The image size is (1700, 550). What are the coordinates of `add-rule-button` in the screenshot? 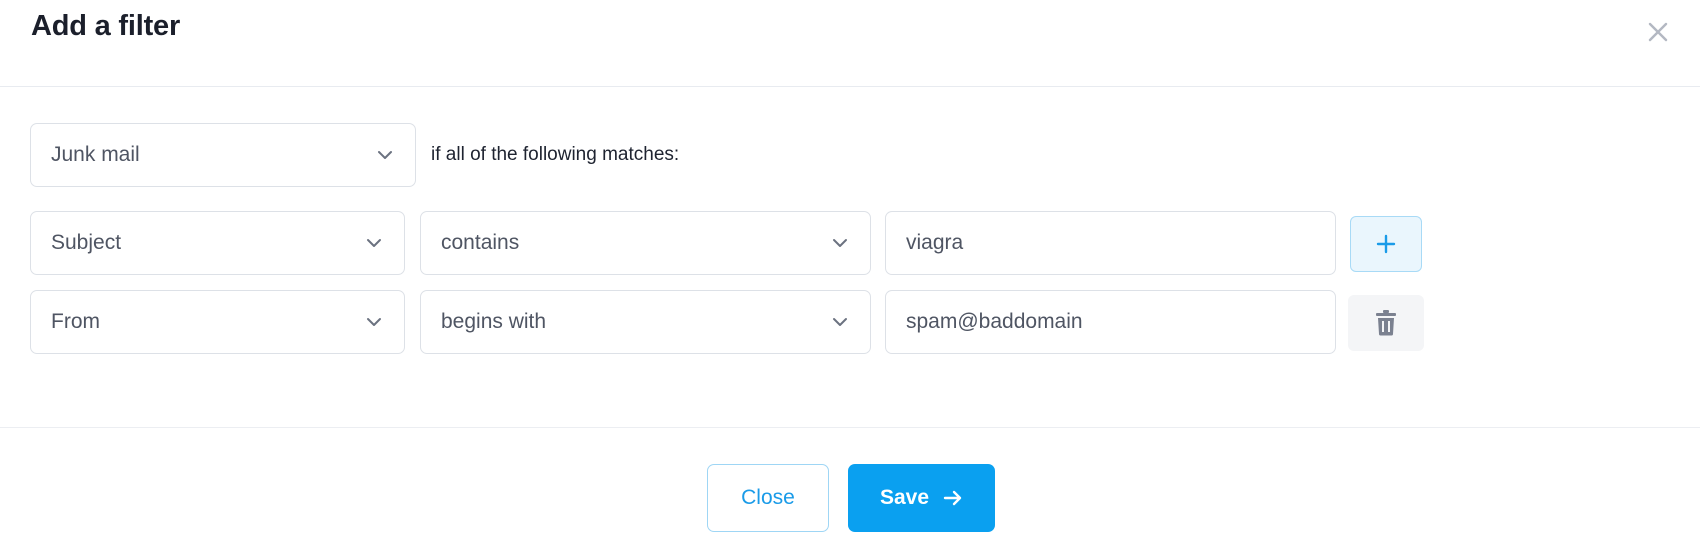 It's located at (1386, 244).